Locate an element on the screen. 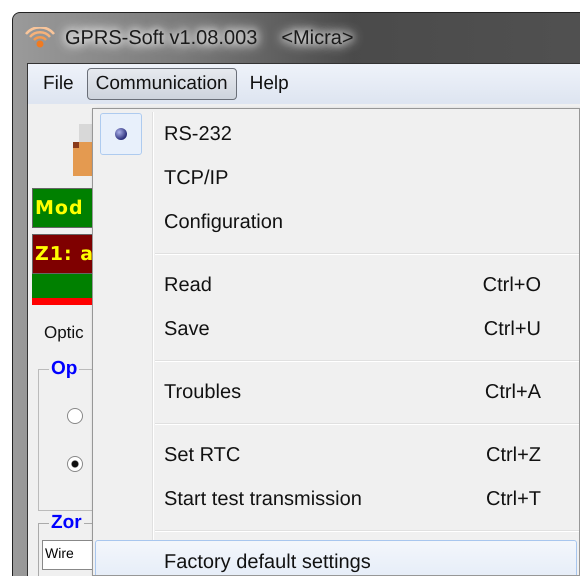 This screenshot has width=580, height=576. shortcut-label: Ctrl+U is located at coordinates (511, 329).